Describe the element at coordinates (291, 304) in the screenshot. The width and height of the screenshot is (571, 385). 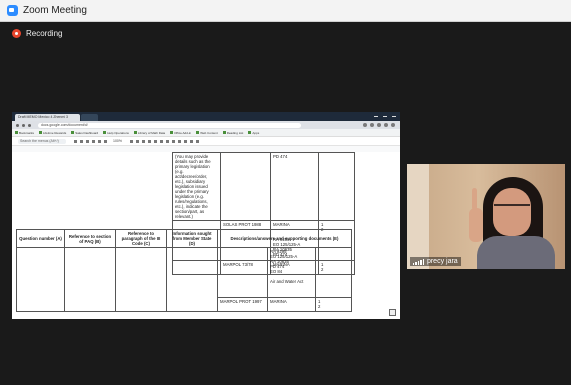
I see `agency-cell: MARINA` at that location.